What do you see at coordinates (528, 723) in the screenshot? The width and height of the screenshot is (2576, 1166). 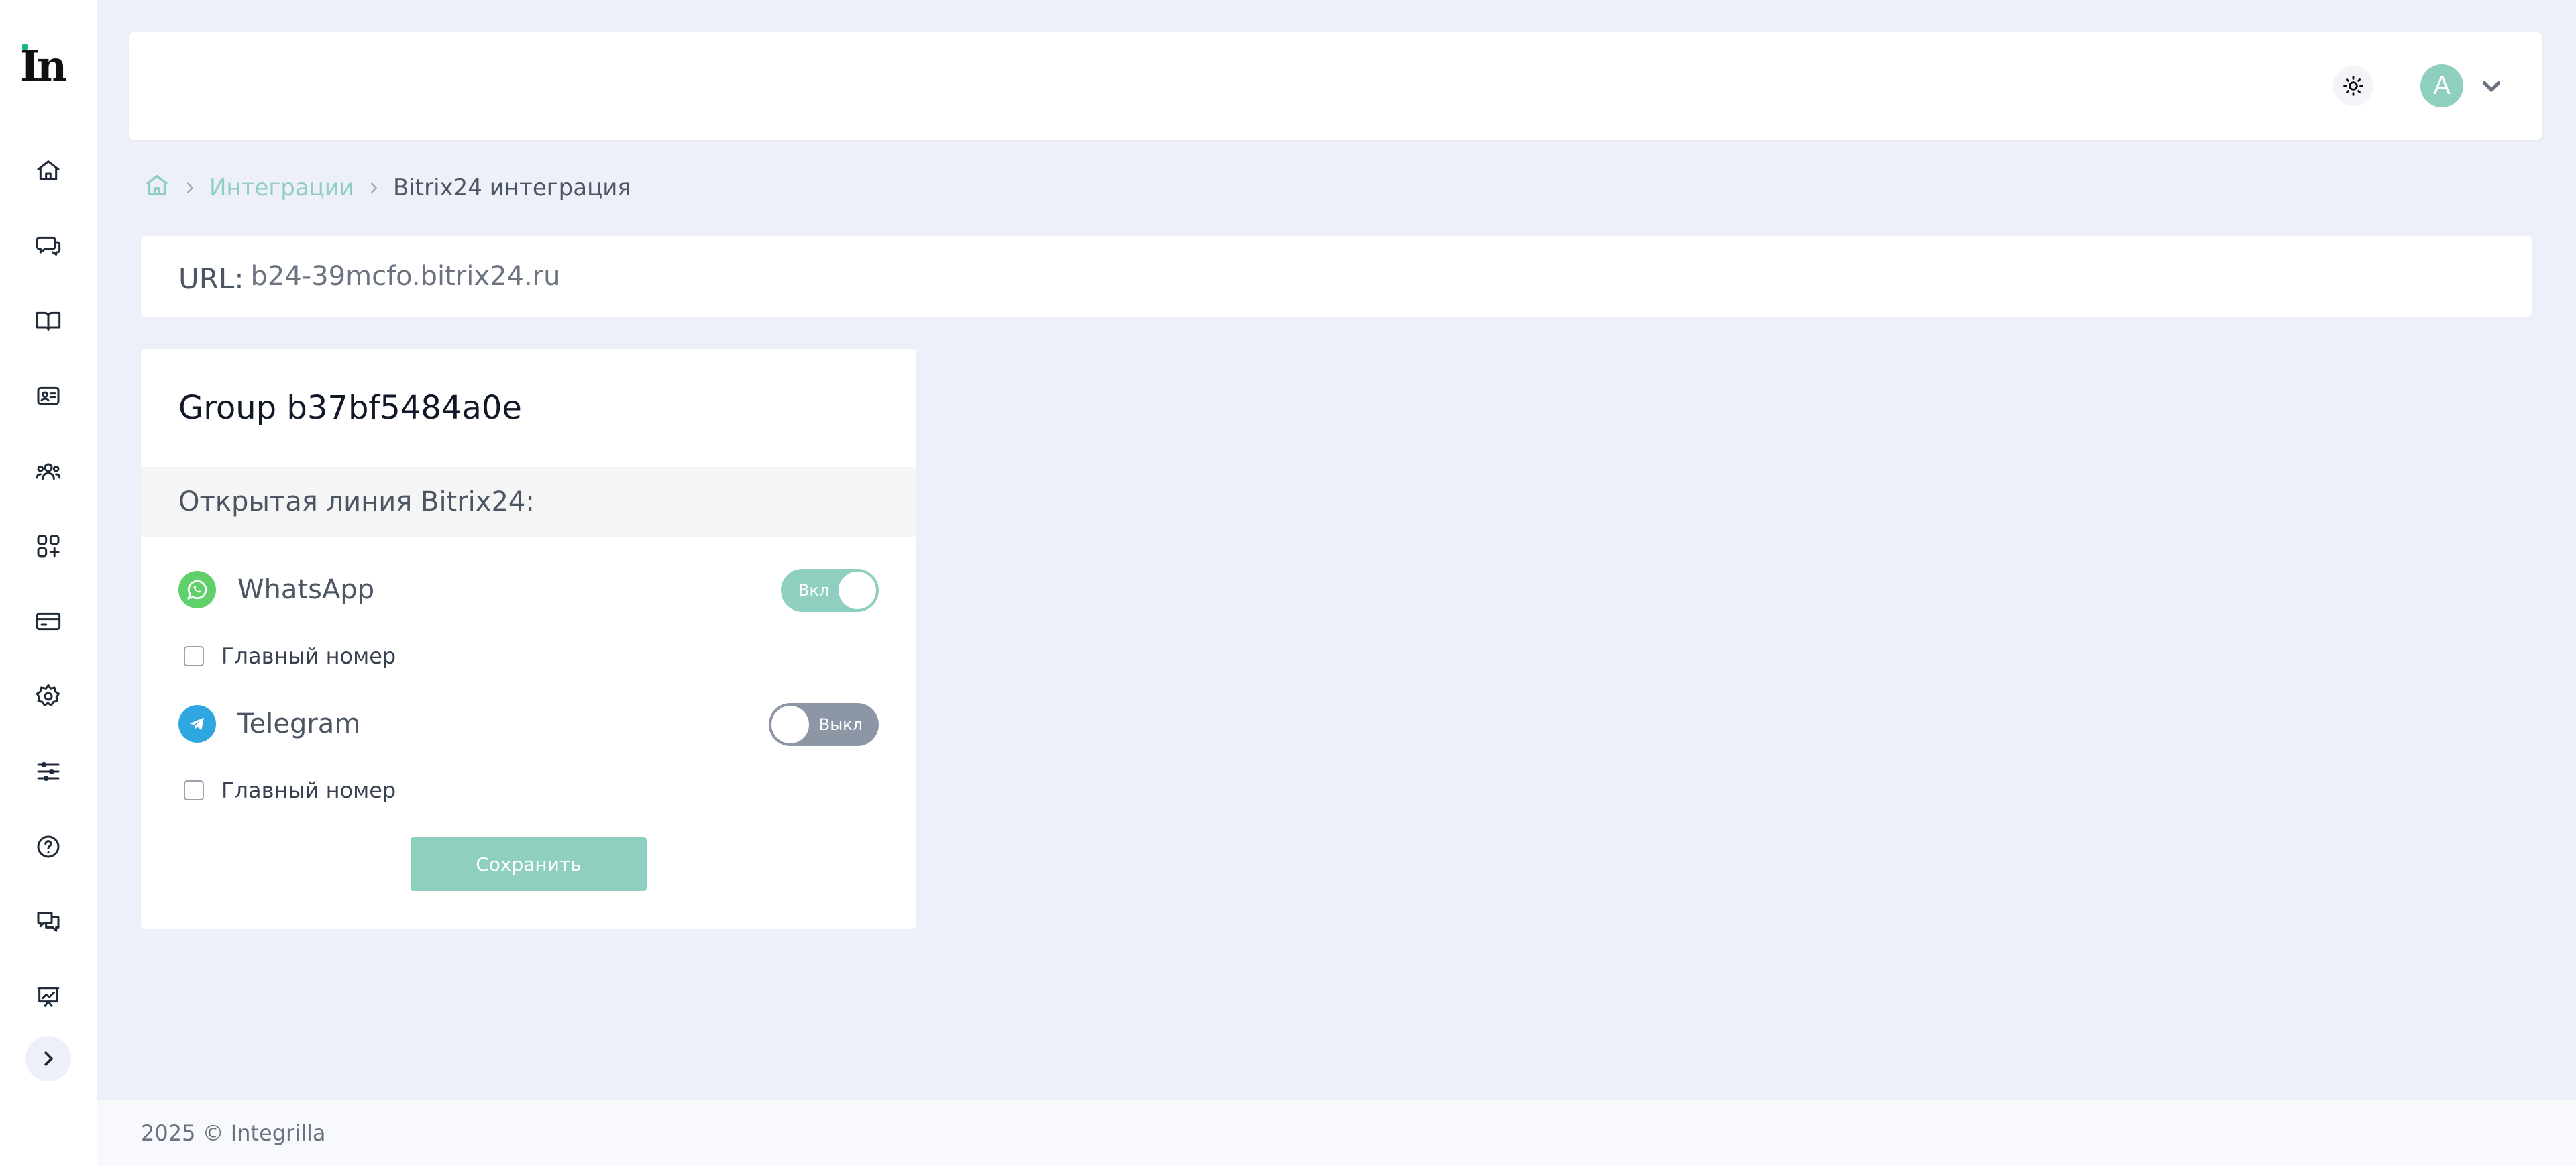 I see `channel-row-telegram: Telegram Выкл` at bounding box center [528, 723].